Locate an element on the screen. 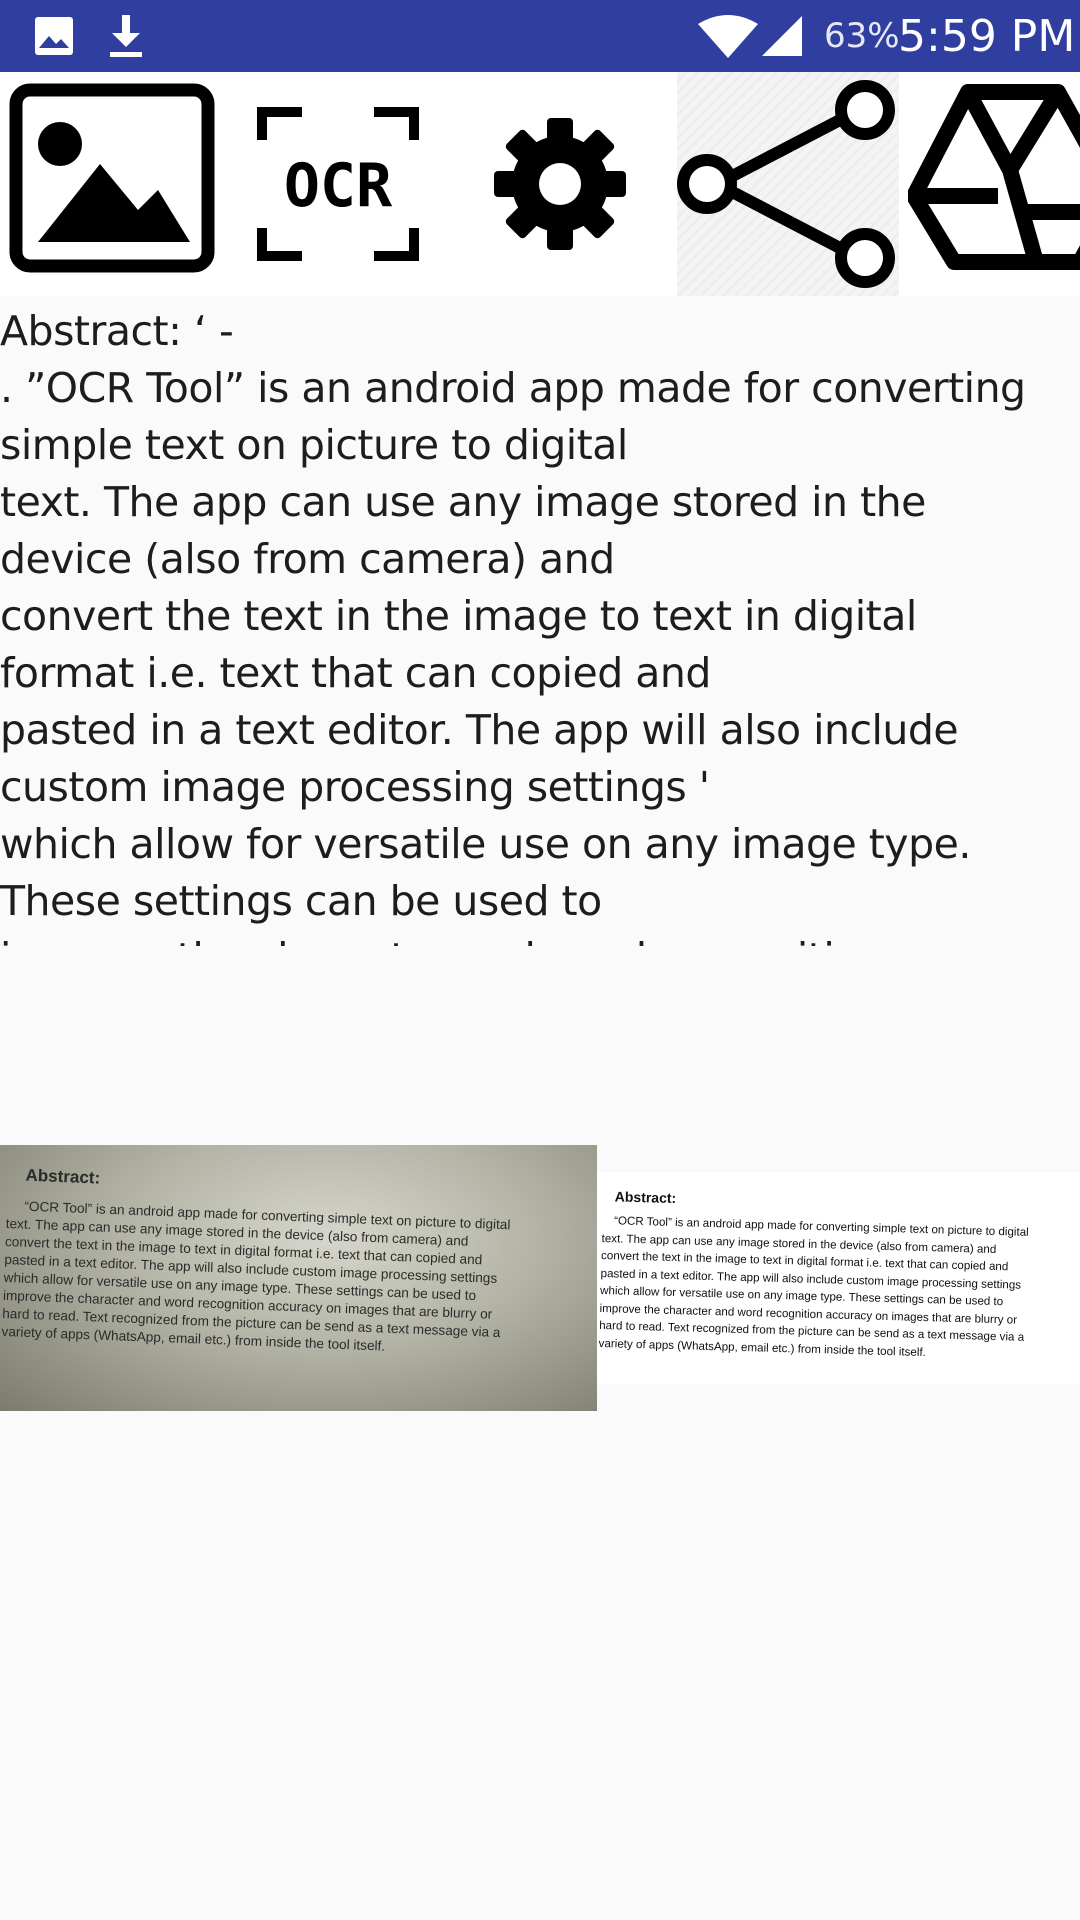 Image resolution: width=1080 pixels, height=1920 pixels. share-icon is located at coordinates (786, 184).